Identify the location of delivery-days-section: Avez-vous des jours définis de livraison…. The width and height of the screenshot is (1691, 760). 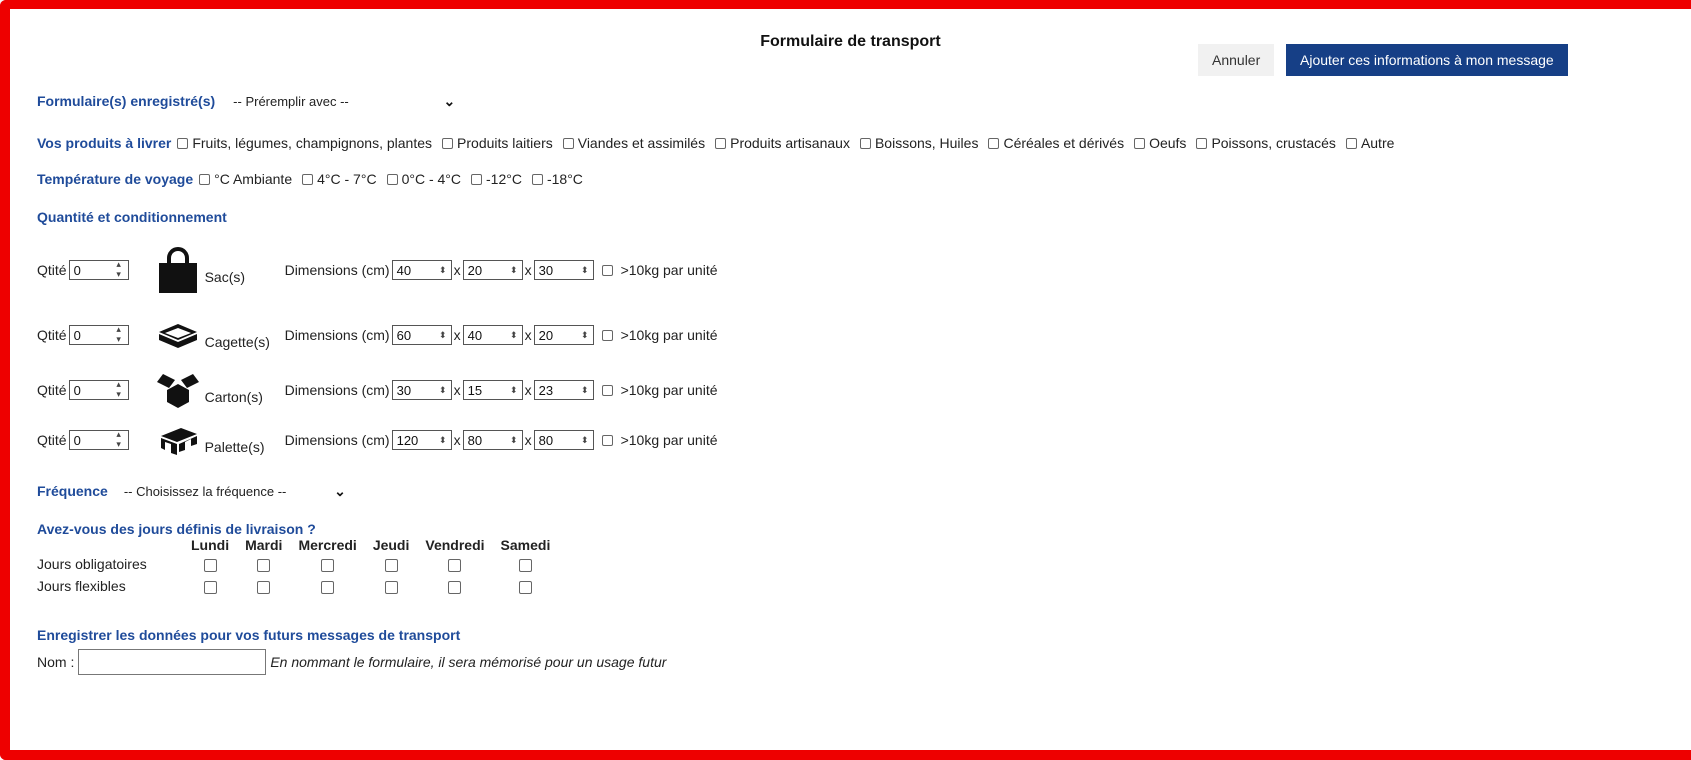
(176, 529).